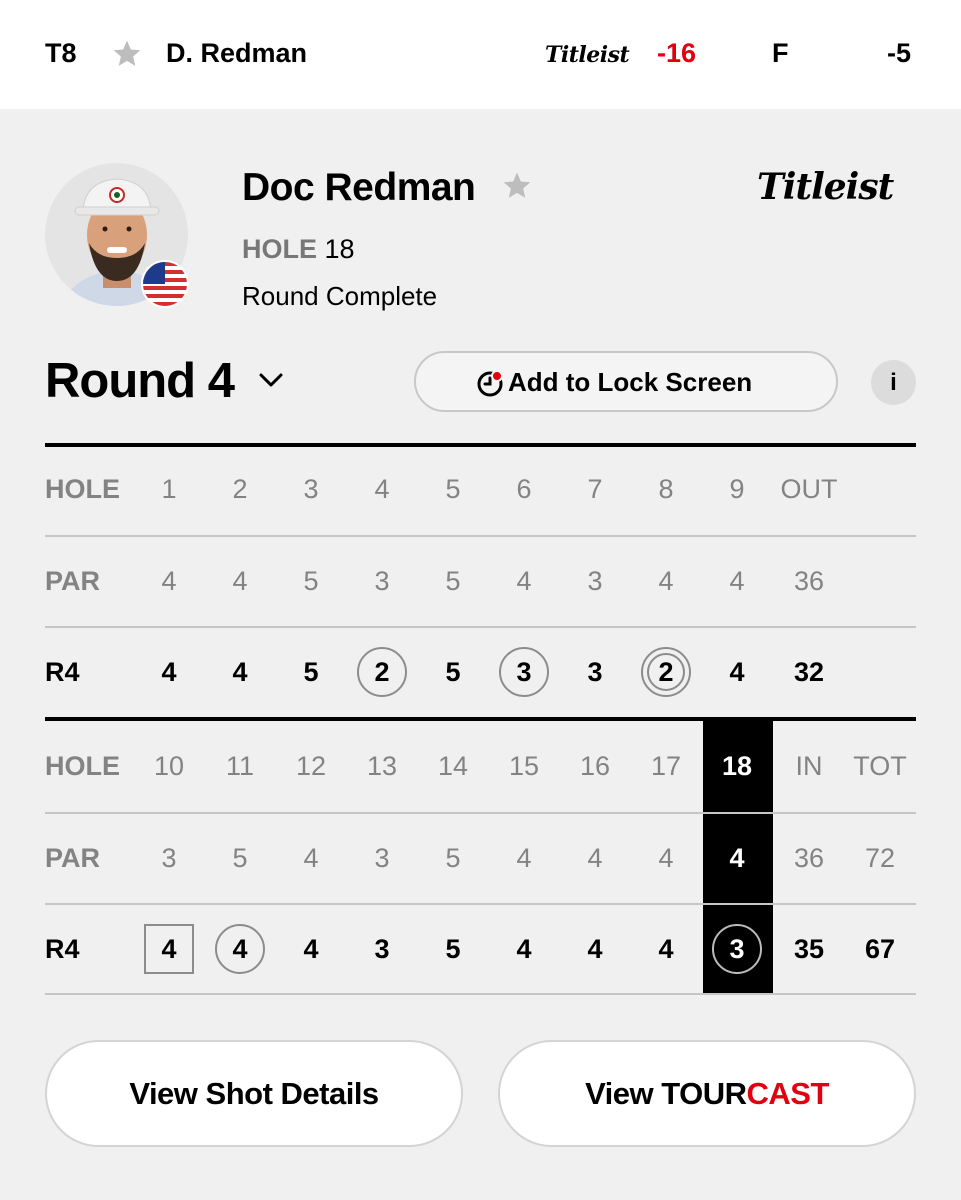 The width and height of the screenshot is (961, 1200). Describe the element at coordinates (382, 766) in the screenshot. I see `cell-value: 13` at that location.